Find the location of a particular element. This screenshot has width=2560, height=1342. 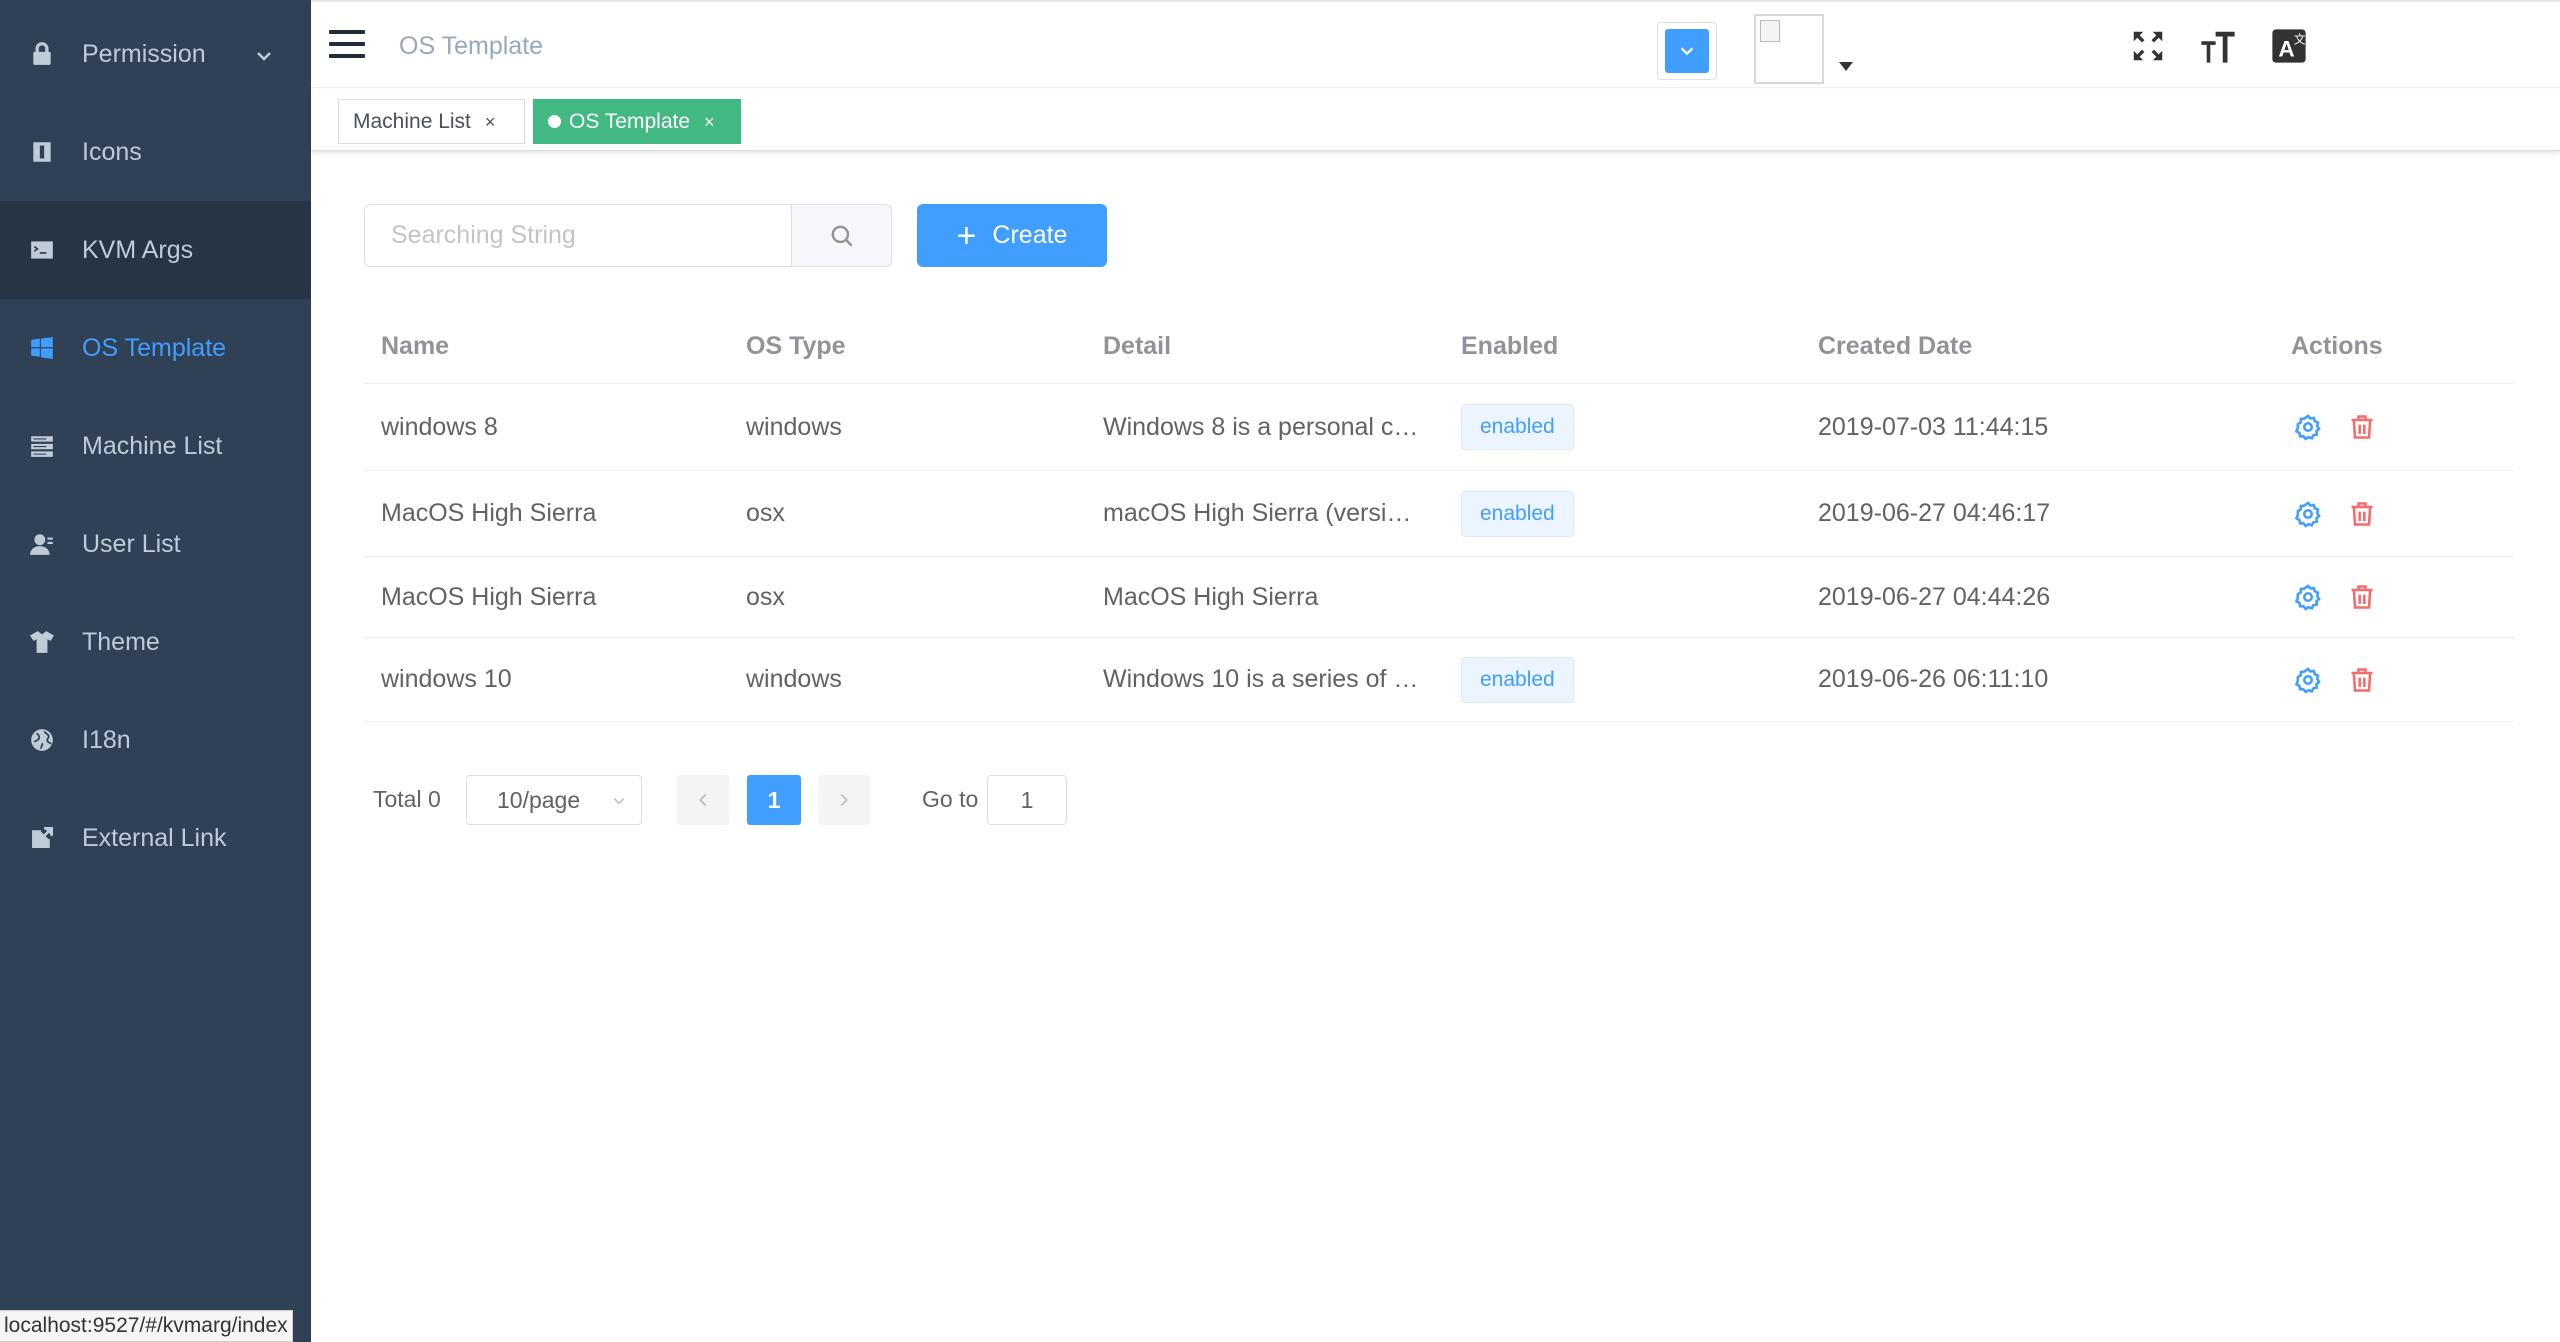

cell-actions is located at coordinates (2401, 679).